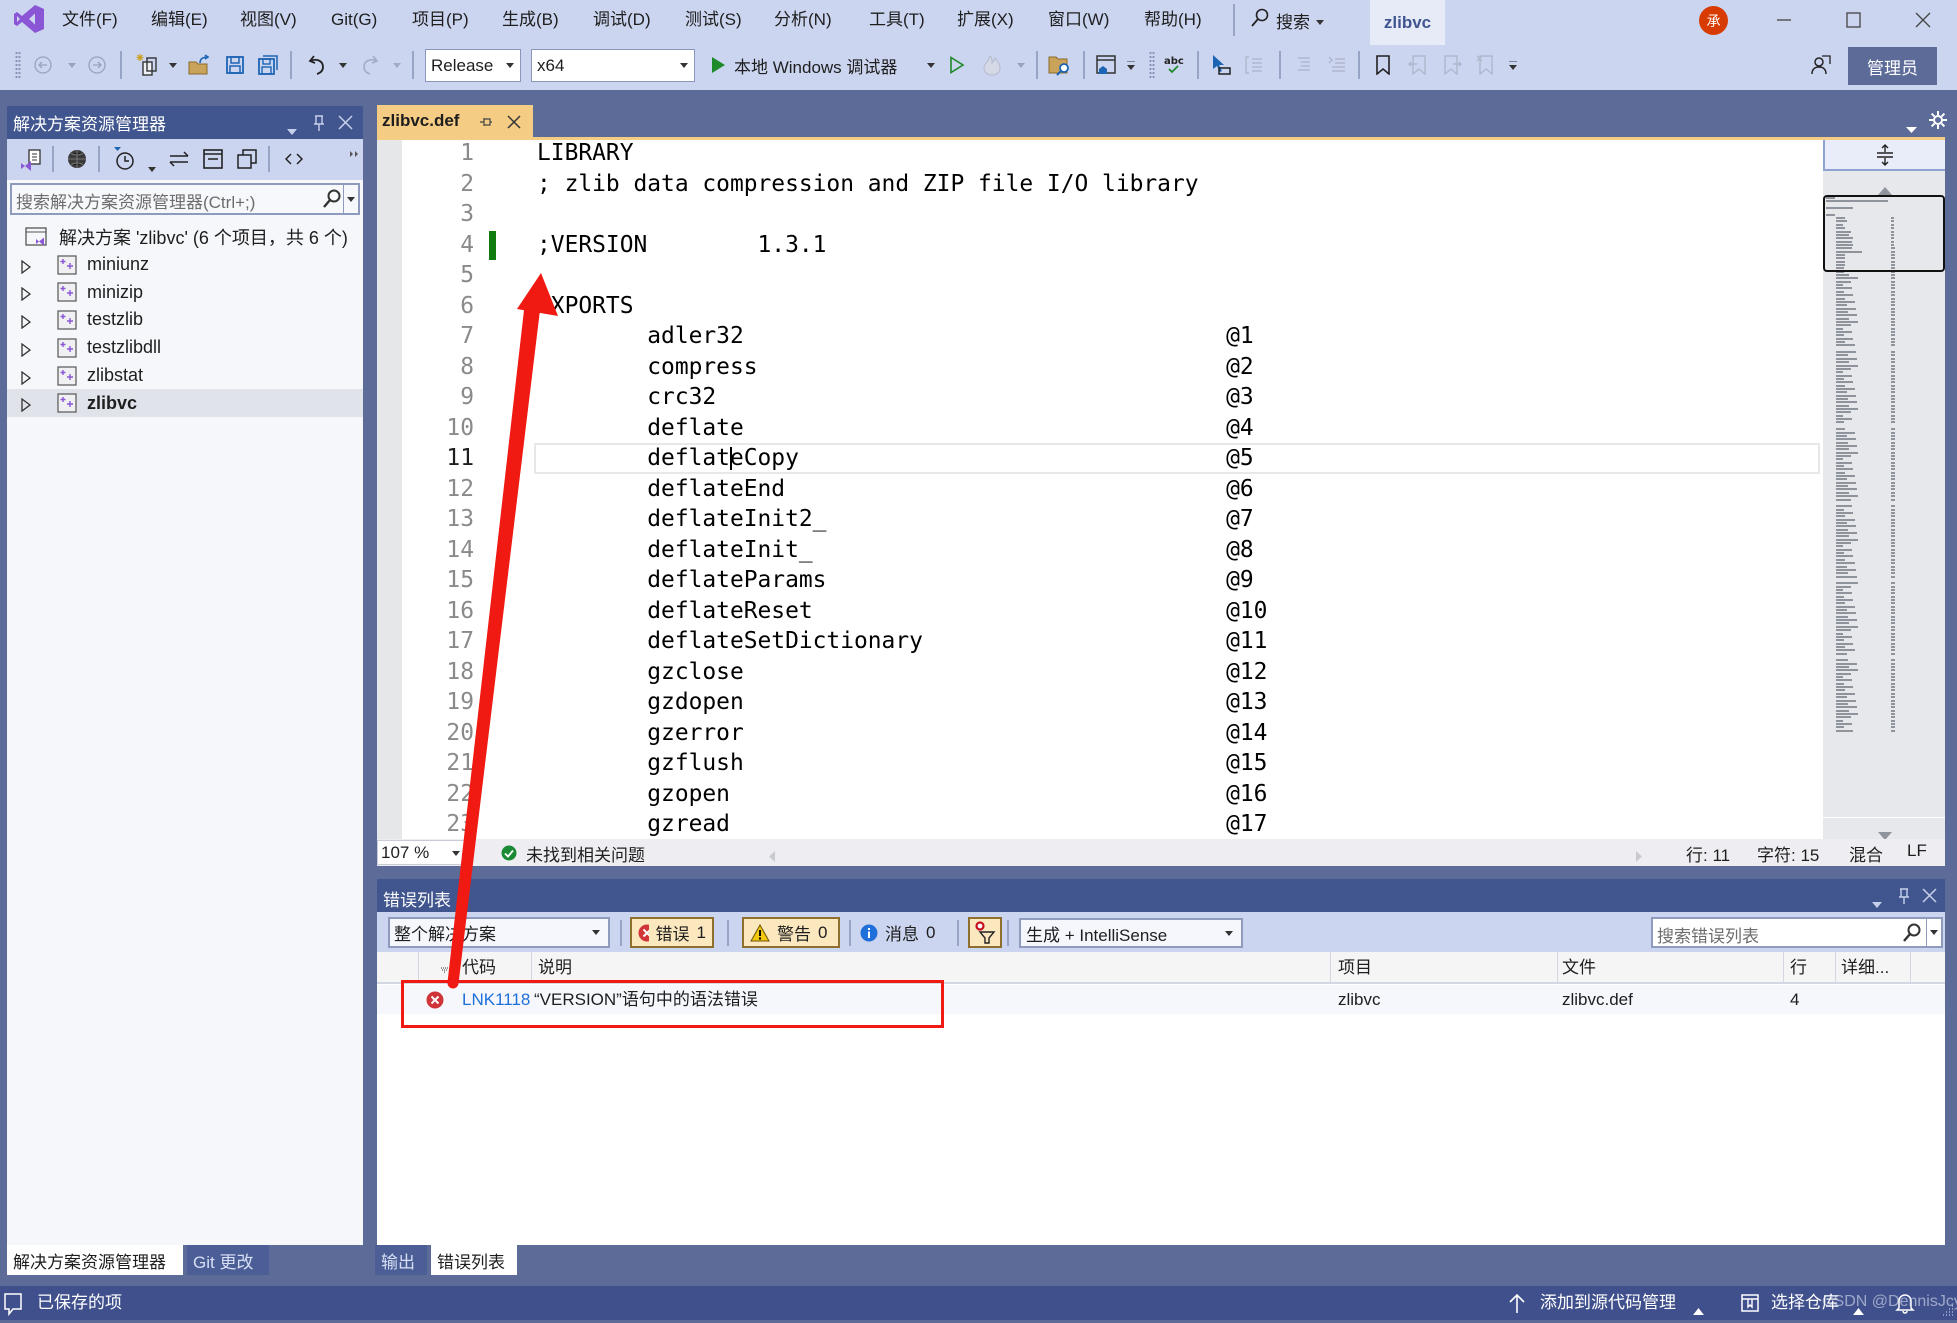 This screenshot has height=1323, width=1957. I want to click on solution-configuration-select: Release, so click(473, 65).